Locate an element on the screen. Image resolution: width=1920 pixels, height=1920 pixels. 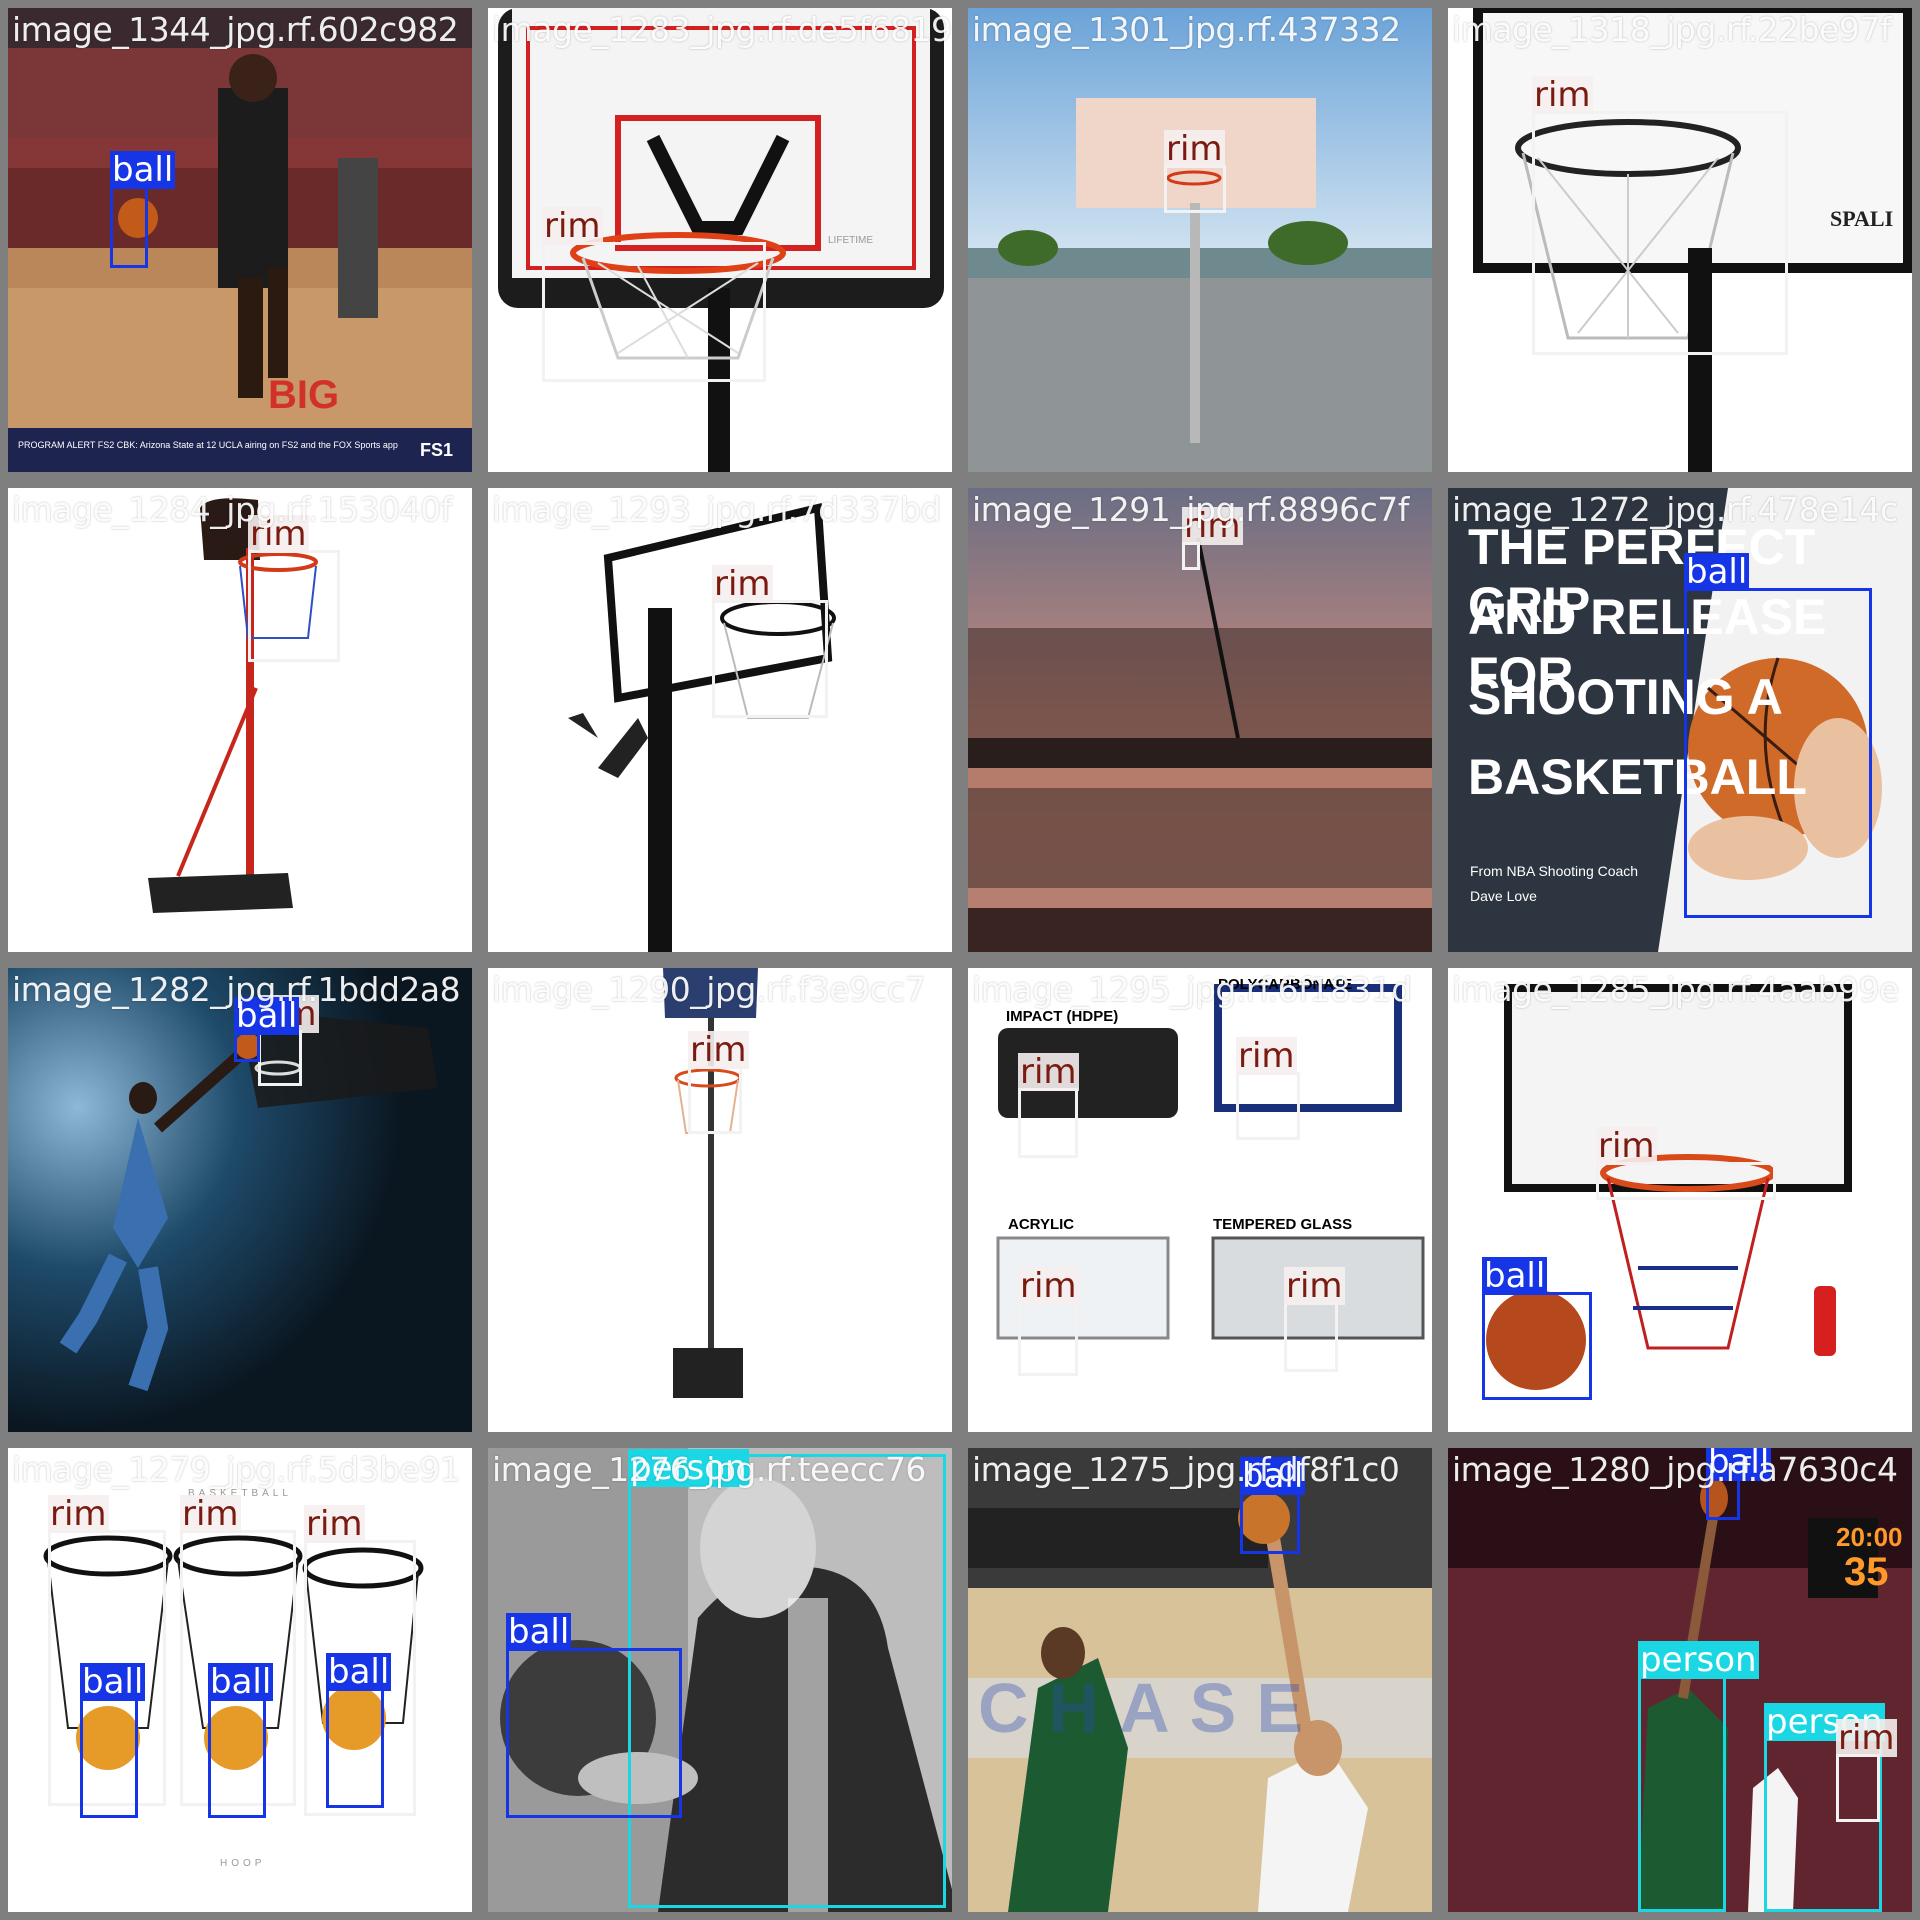
hoop-scene is located at coordinates (720, 720).